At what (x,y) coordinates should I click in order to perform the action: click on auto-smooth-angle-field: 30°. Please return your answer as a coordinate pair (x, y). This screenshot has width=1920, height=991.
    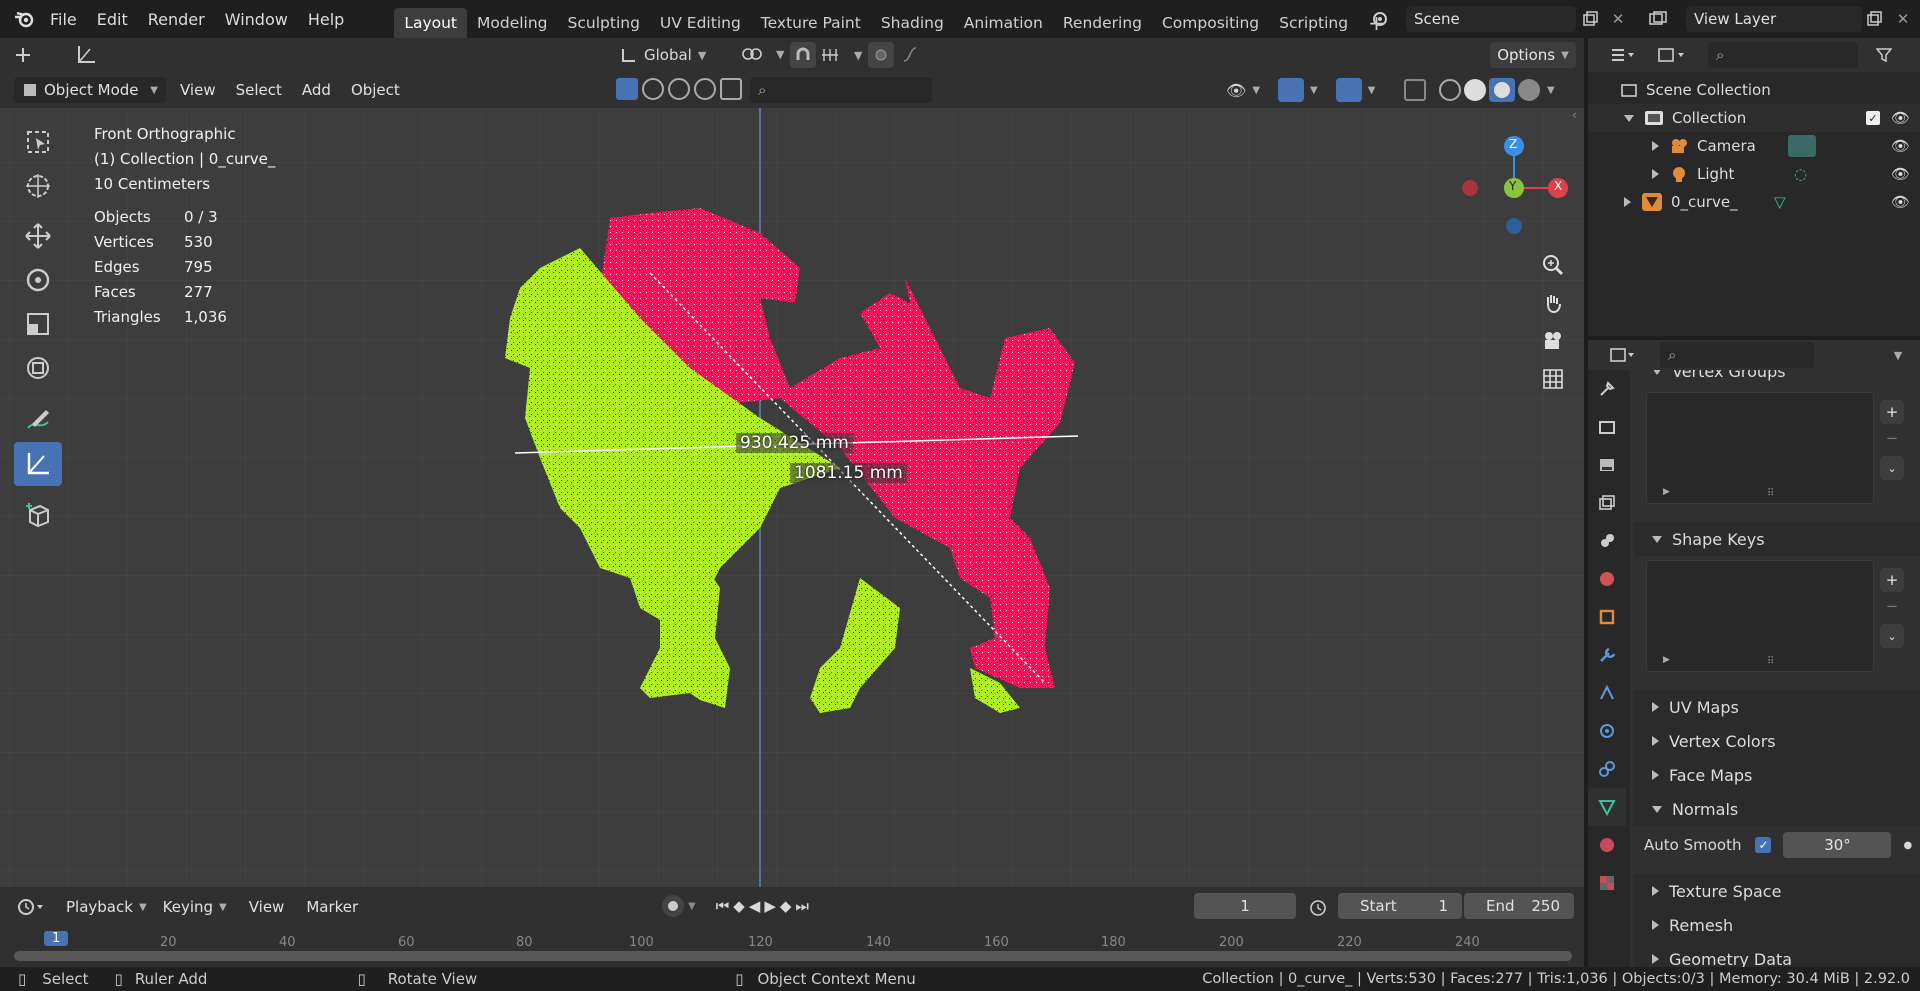
    Looking at the image, I should click on (1837, 845).